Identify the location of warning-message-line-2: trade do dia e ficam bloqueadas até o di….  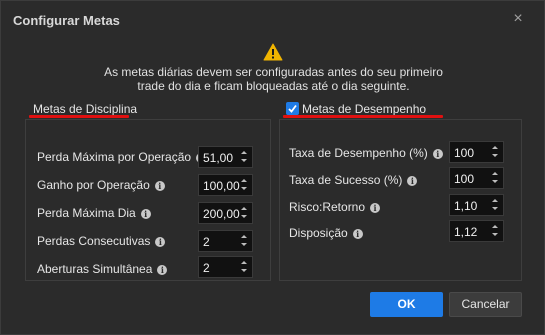
(273, 86).